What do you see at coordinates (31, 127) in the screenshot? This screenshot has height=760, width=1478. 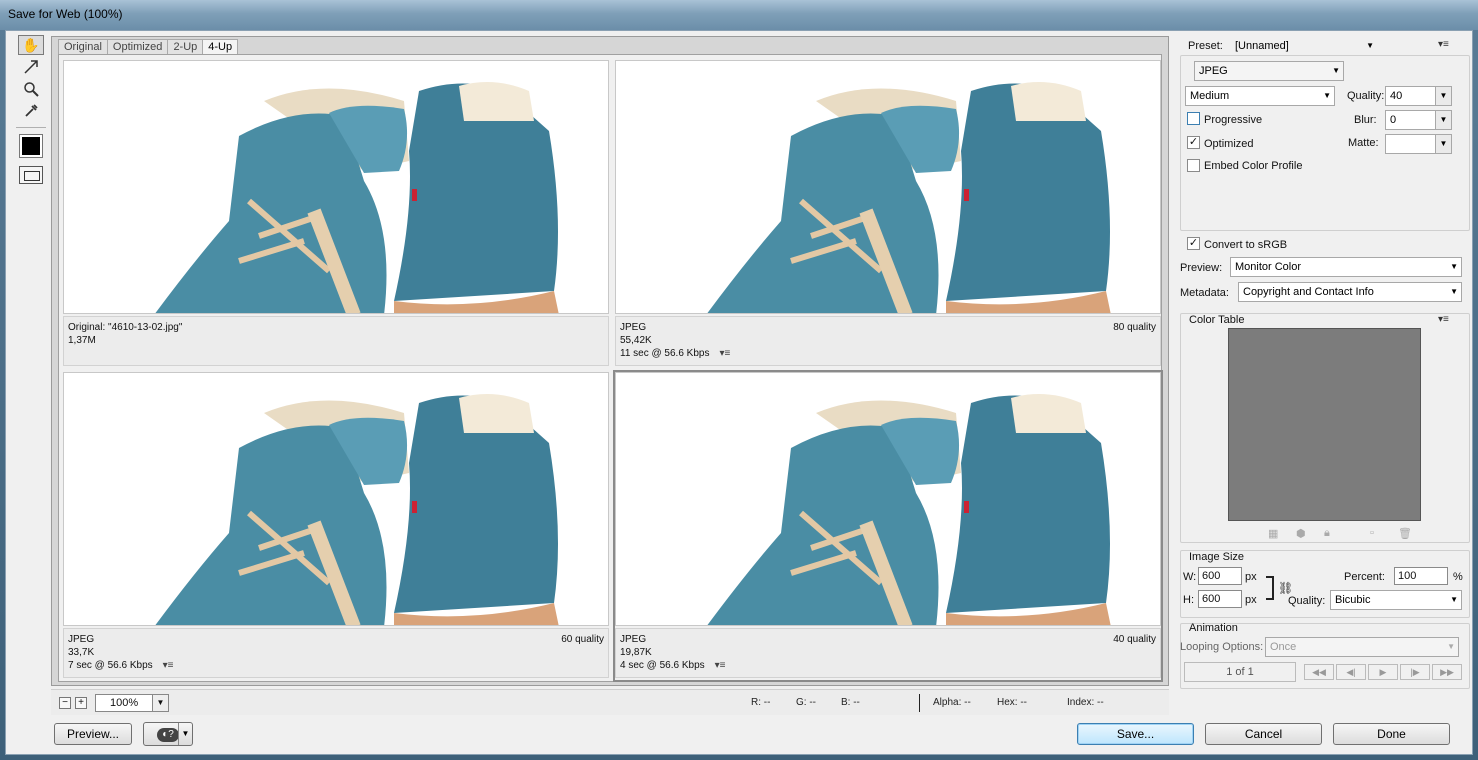 I see `tool-separator` at bounding box center [31, 127].